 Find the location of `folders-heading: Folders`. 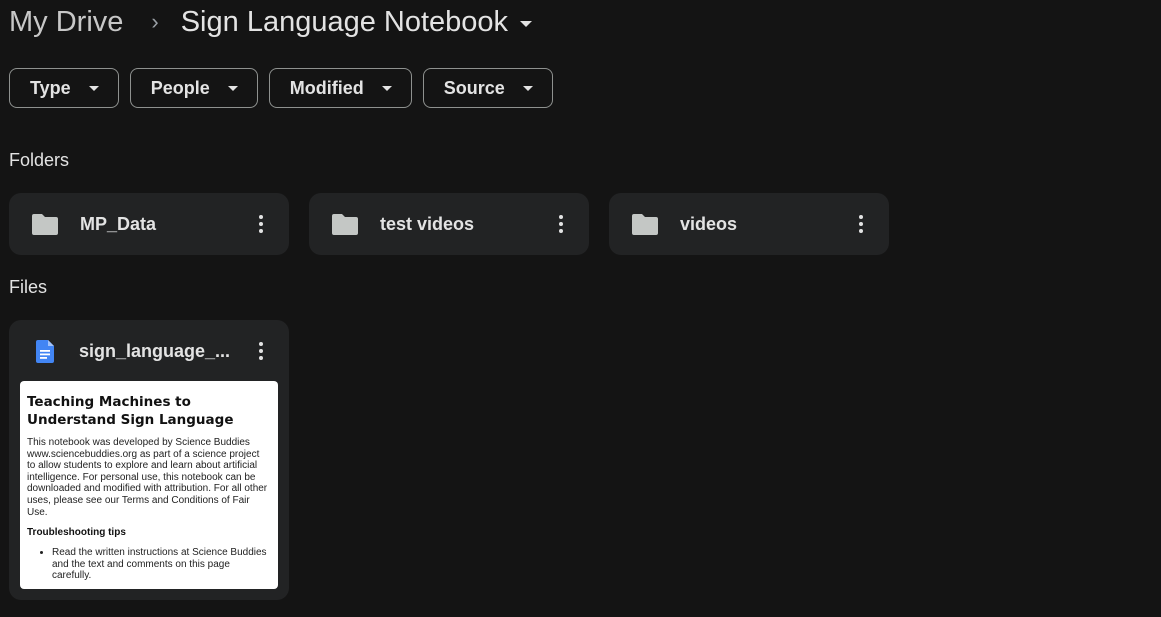

folders-heading: Folders is located at coordinates (39, 160).